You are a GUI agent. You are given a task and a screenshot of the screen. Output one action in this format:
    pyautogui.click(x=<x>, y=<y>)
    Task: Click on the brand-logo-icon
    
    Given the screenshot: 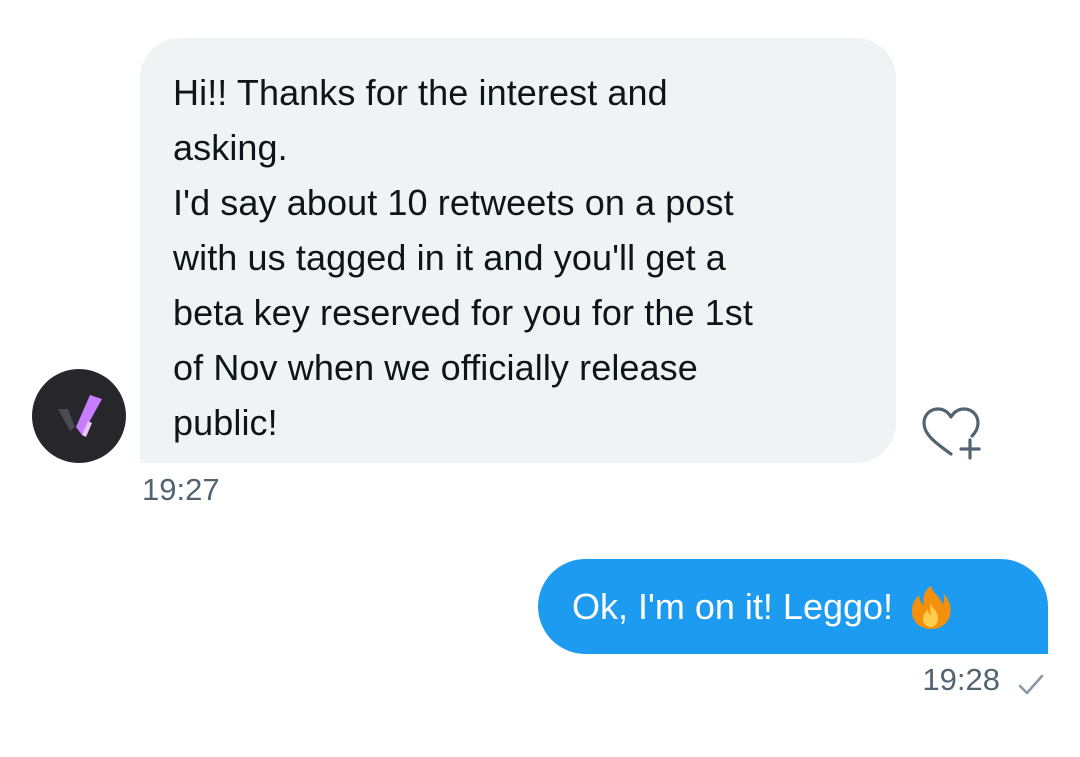 What is the action you would take?
    pyautogui.click(x=80, y=416)
    